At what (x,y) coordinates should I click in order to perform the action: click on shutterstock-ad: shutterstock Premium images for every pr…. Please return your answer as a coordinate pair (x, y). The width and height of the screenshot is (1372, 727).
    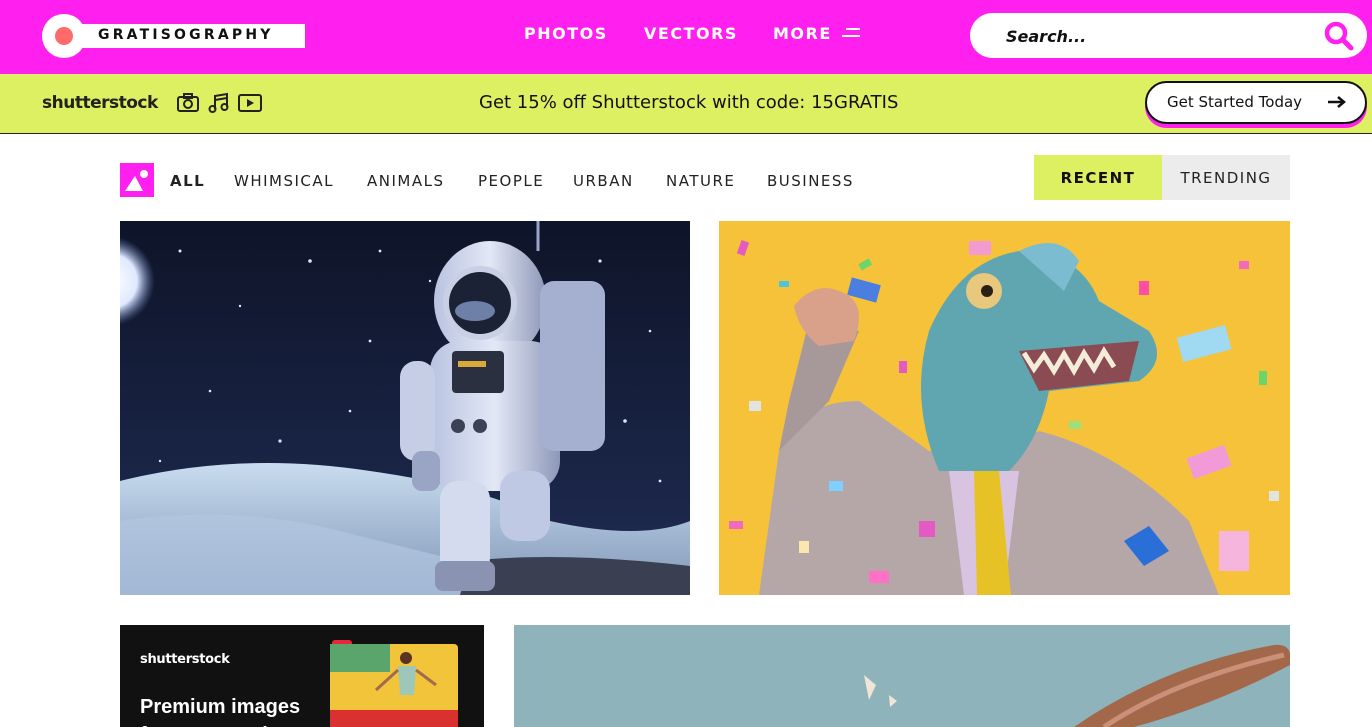
    Looking at the image, I should click on (302, 676).